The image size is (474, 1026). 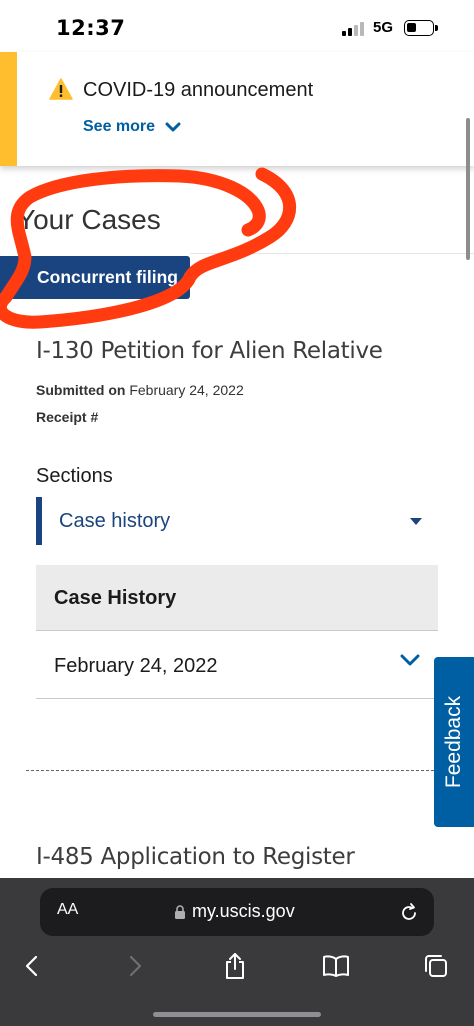 What do you see at coordinates (409, 912) in the screenshot?
I see `reload-icon` at bounding box center [409, 912].